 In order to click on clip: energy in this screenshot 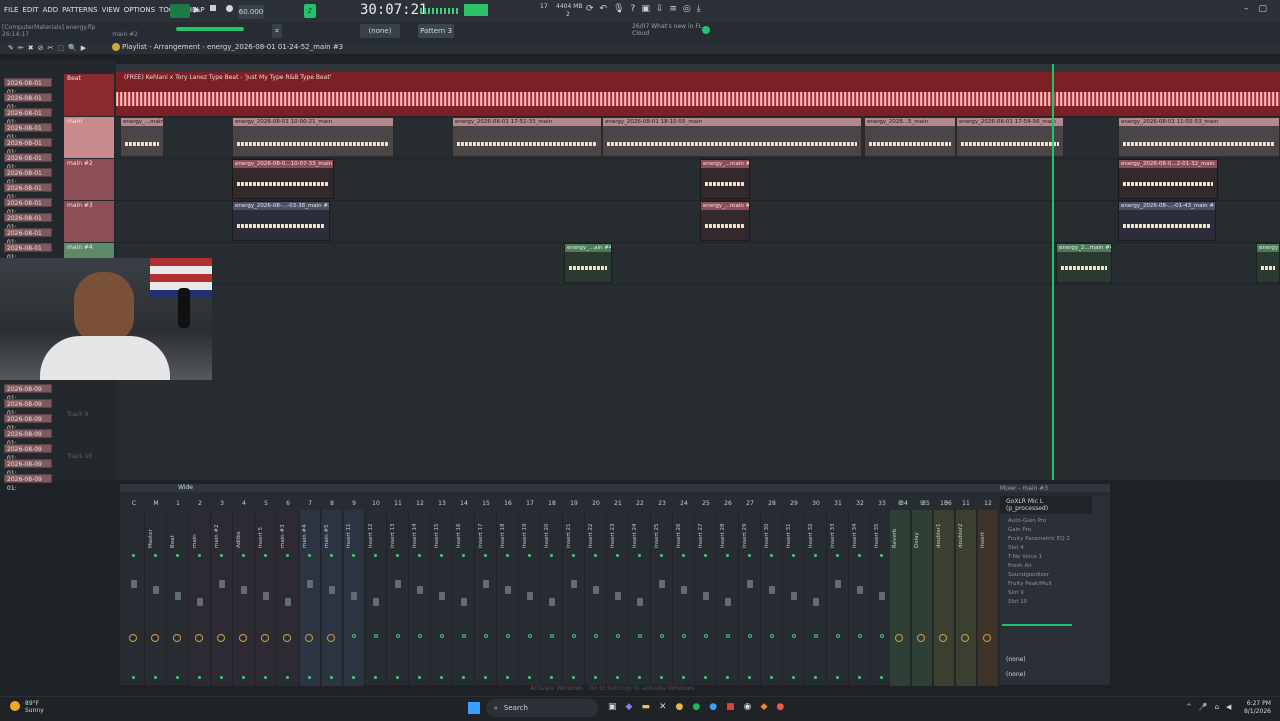, I will do `click(1268, 263)`.